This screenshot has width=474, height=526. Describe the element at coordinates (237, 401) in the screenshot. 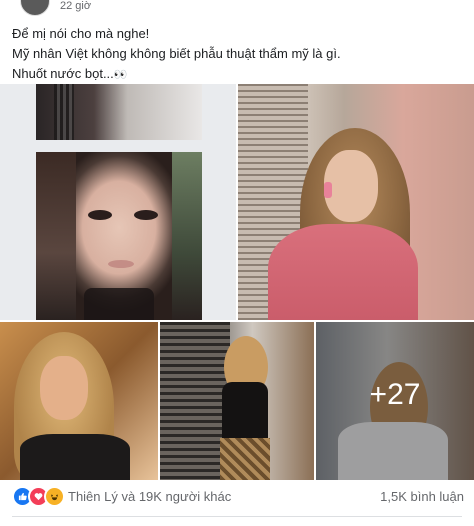

I see `photo-black-outfit` at that location.